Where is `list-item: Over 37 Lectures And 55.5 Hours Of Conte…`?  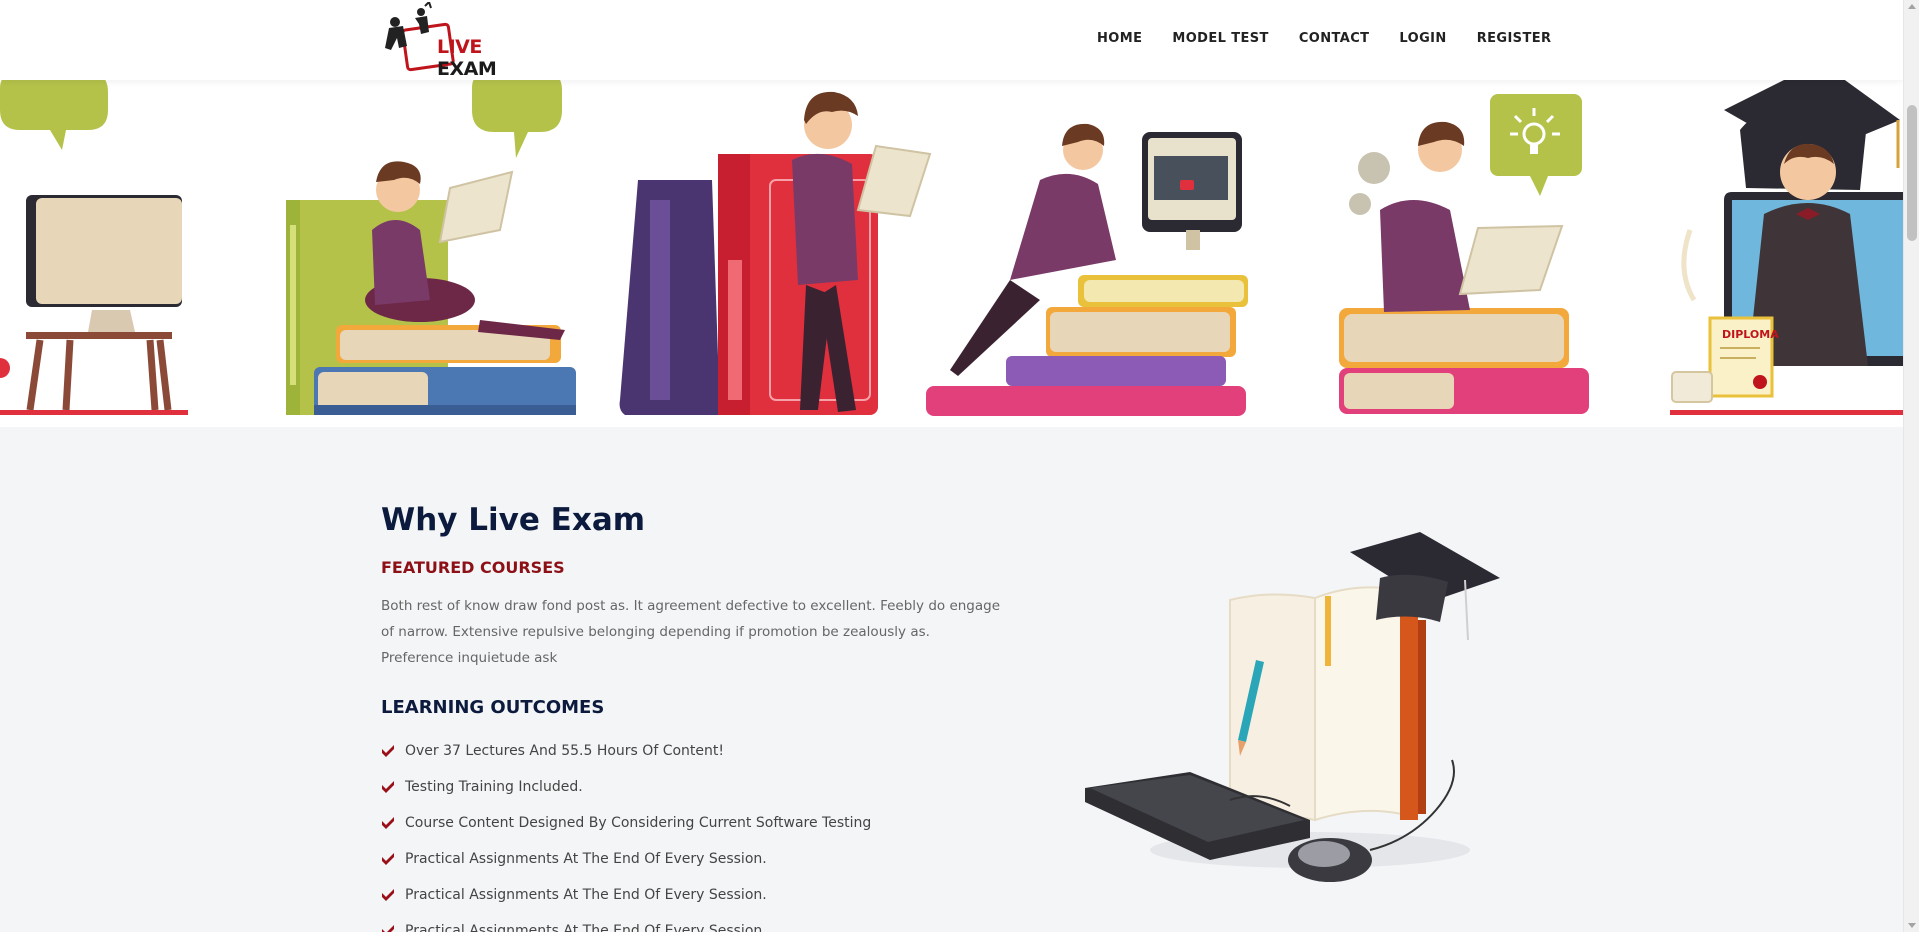 list-item: Over 37 Lectures And 55.5 Hours Of Conte… is located at coordinates (626, 751).